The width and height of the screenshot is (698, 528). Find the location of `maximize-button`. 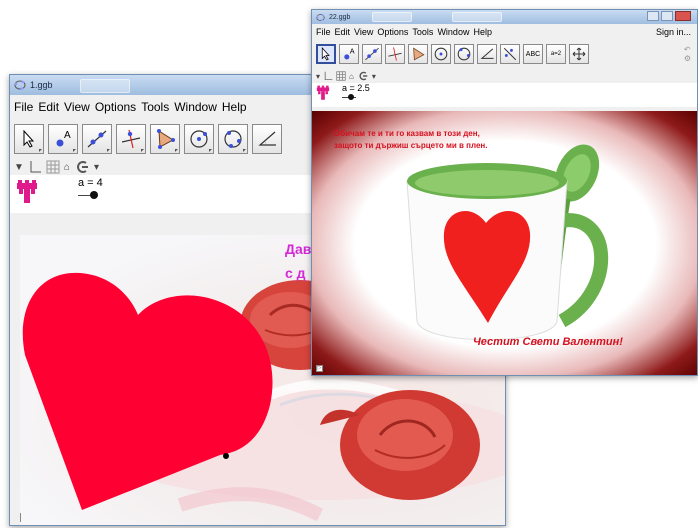

maximize-button is located at coordinates (667, 16).